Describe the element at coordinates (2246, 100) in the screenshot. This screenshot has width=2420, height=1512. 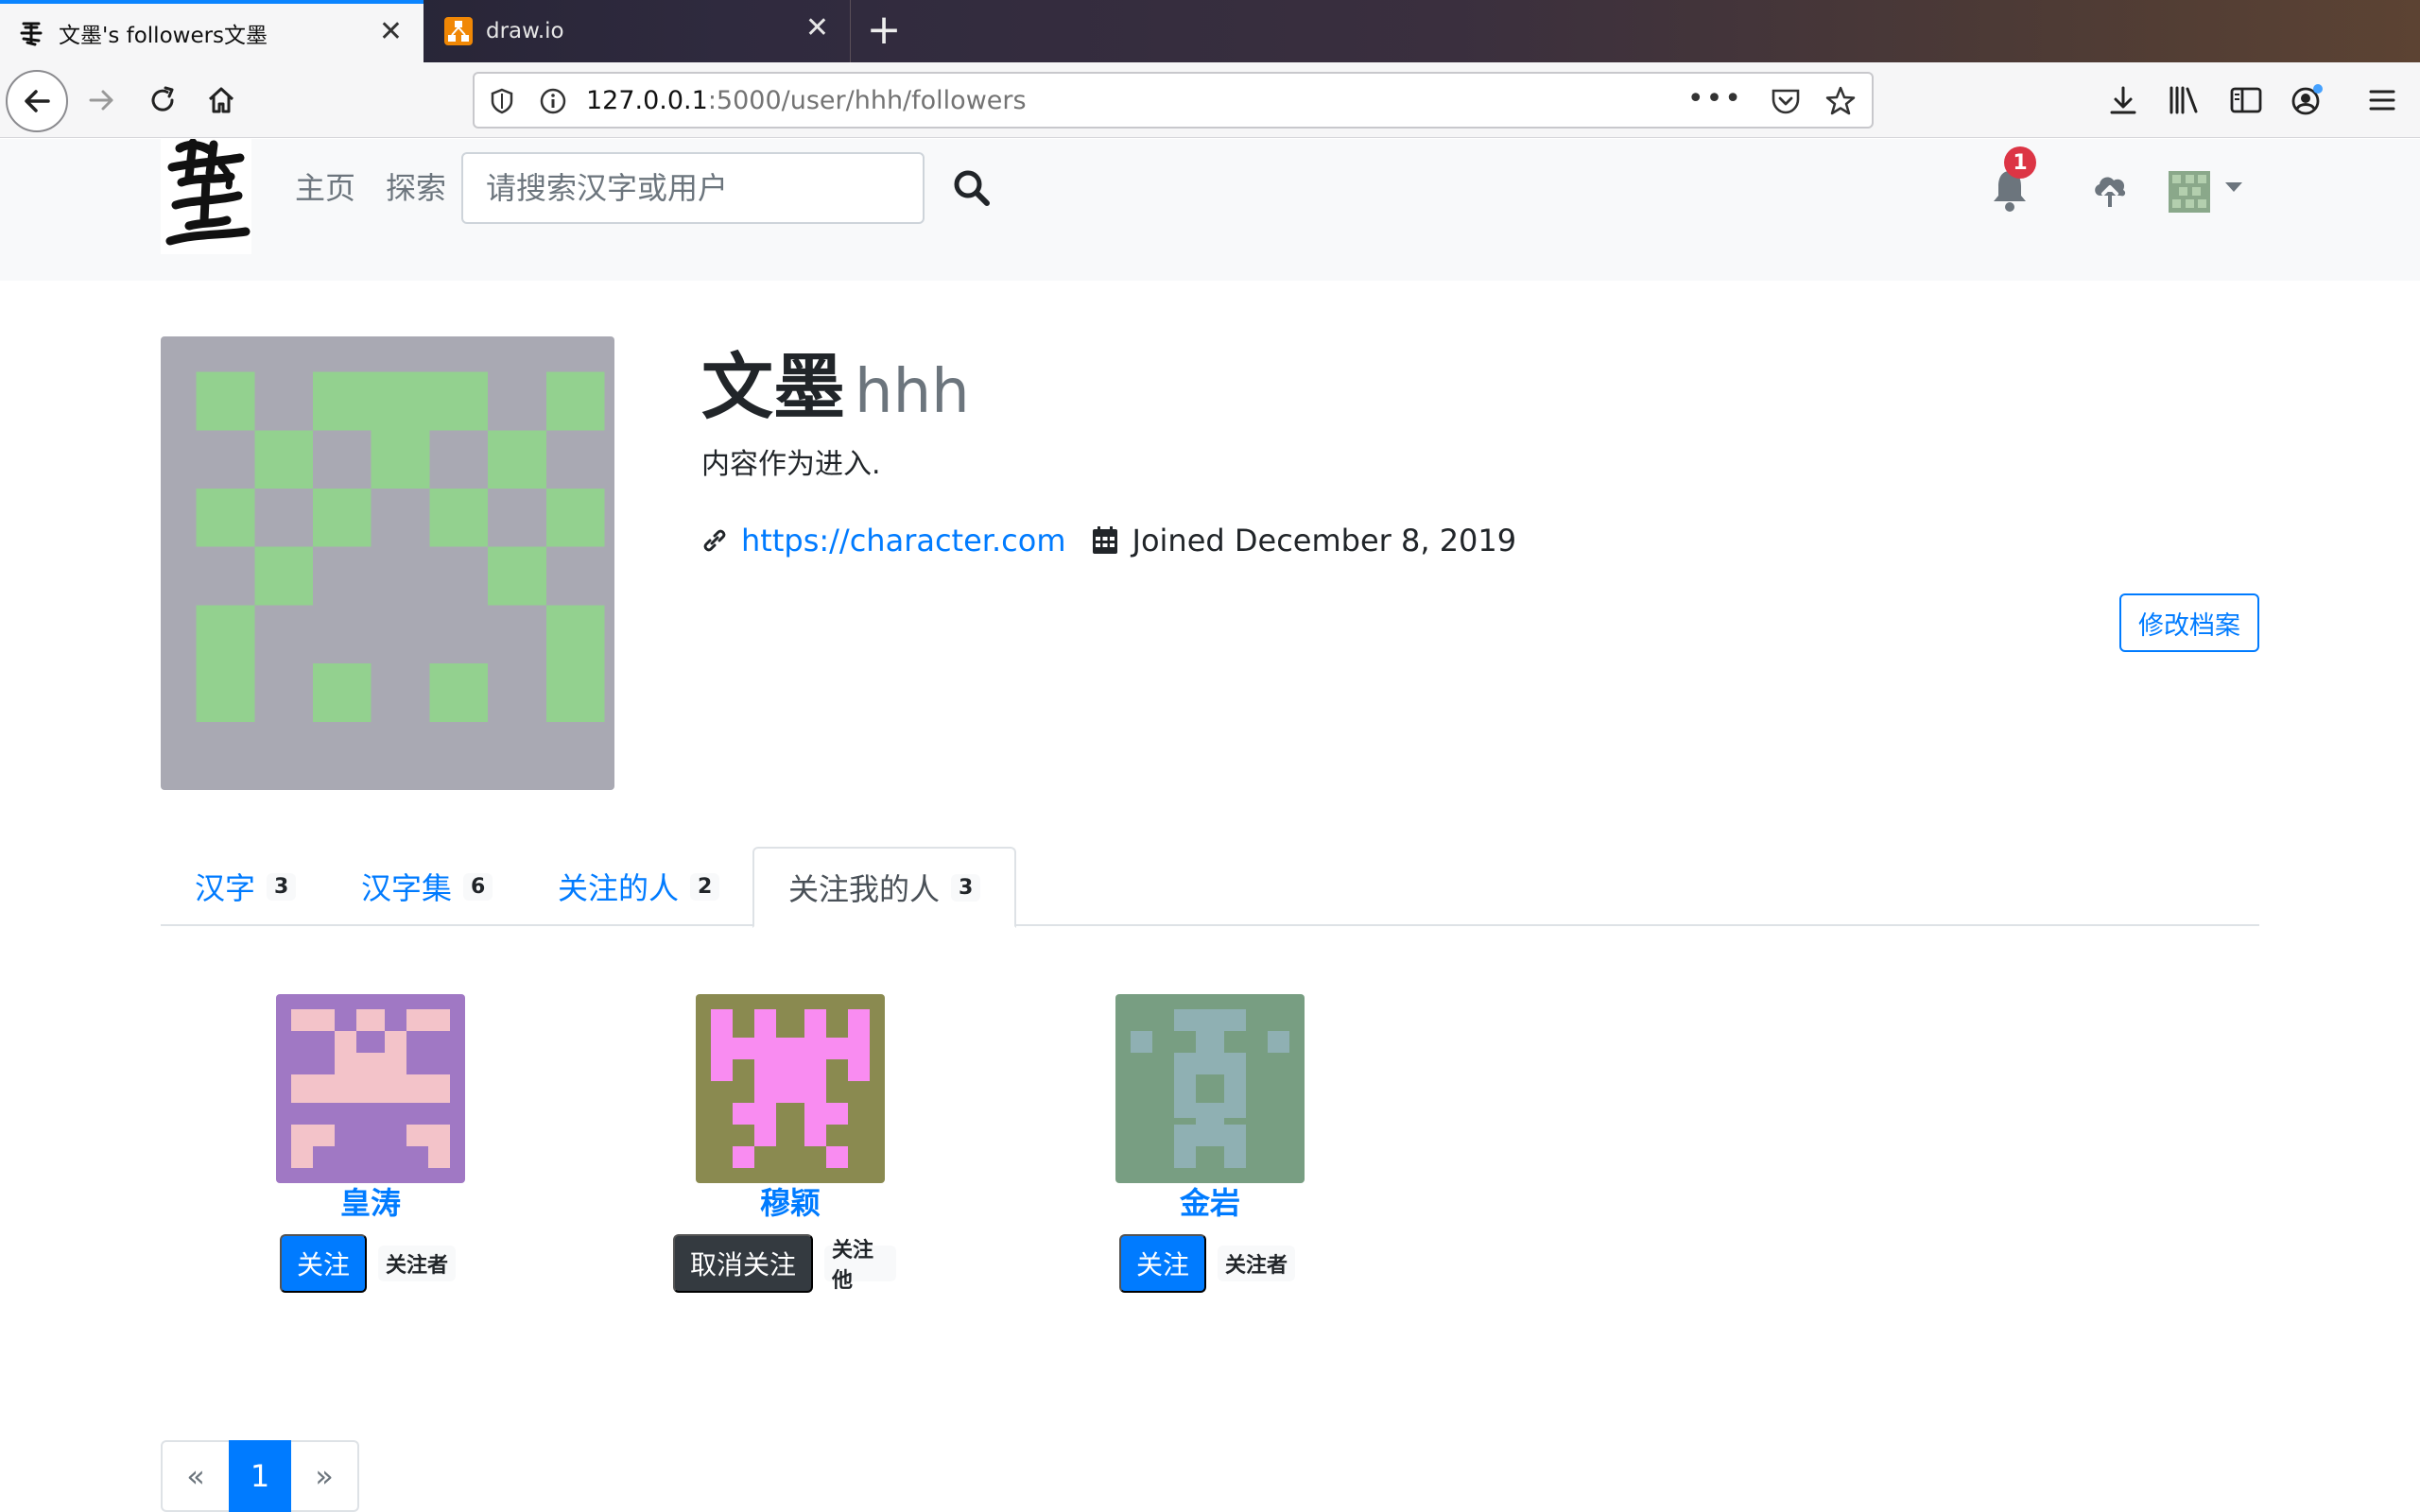
I see `sidebar-icon` at that location.